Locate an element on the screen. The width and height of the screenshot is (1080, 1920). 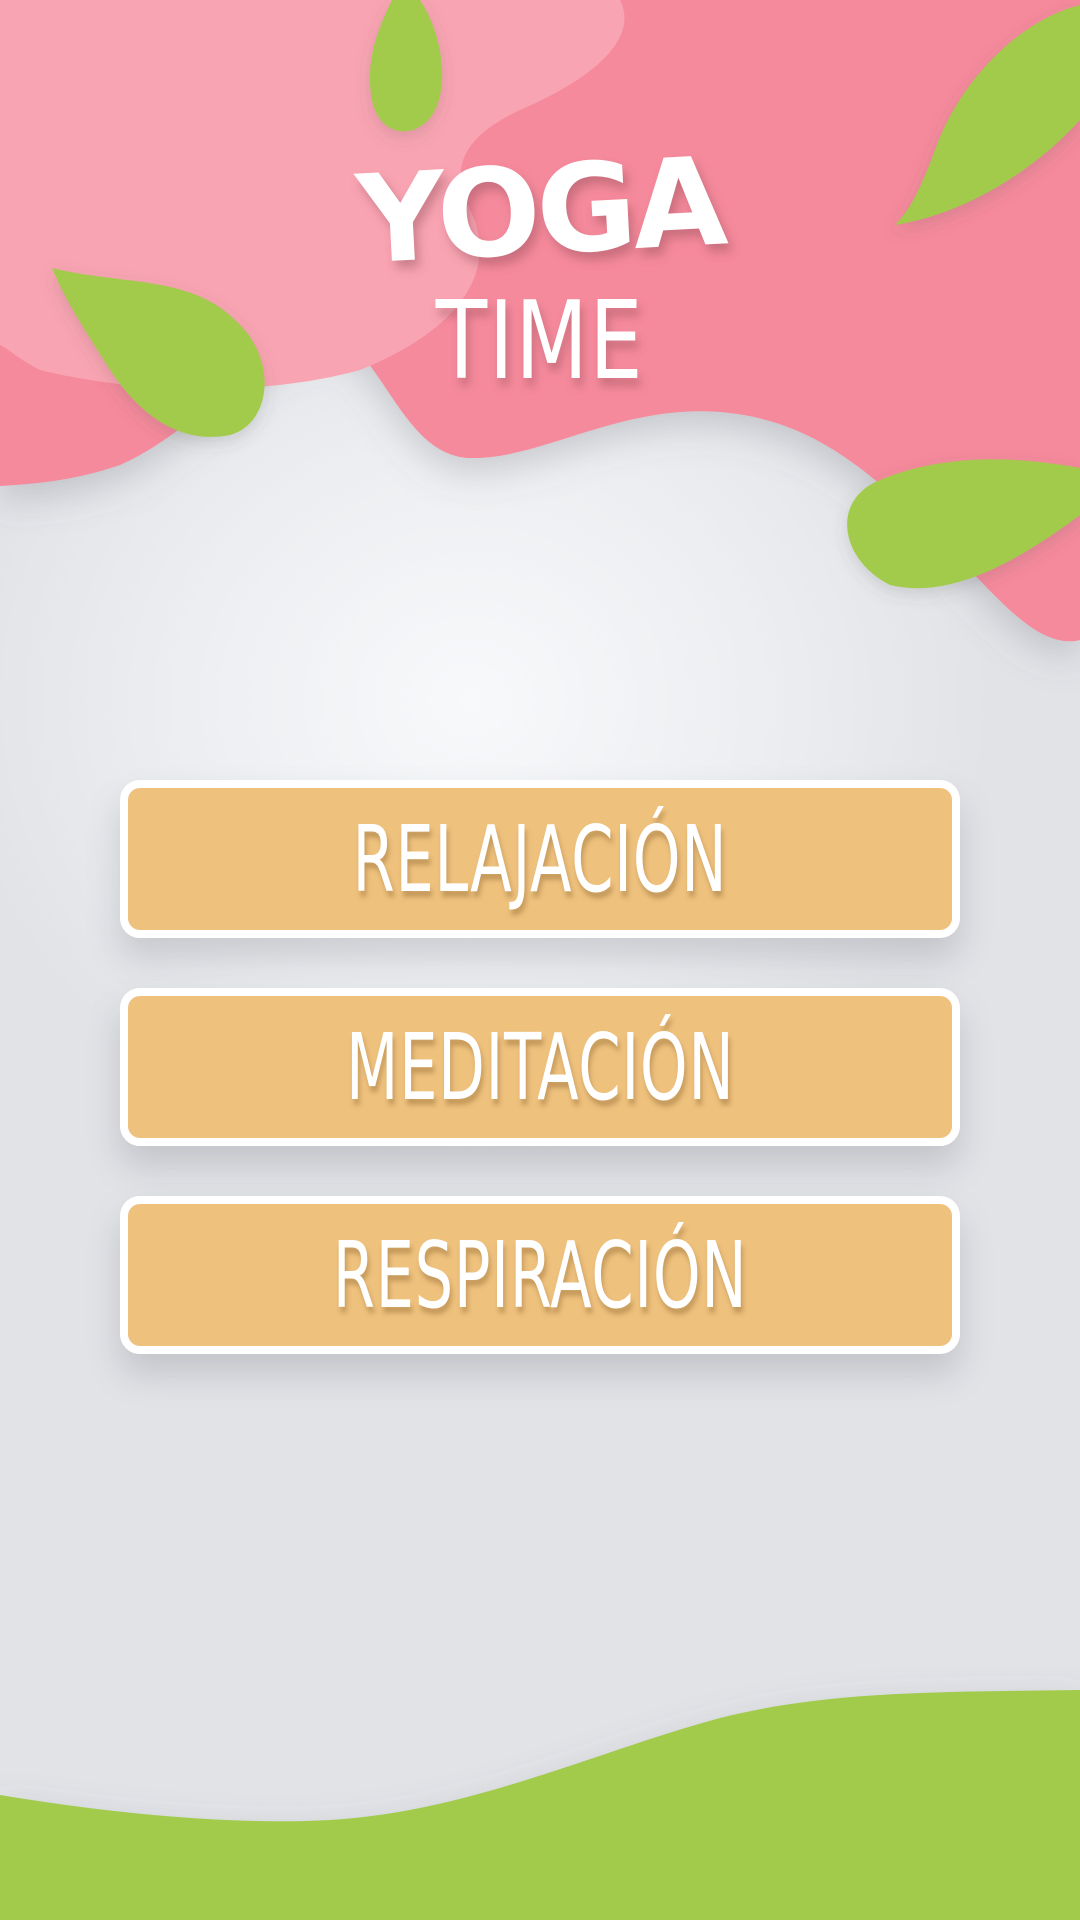
meditacion-button: MEDITACIÓN is located at coordinates (540, 1067).